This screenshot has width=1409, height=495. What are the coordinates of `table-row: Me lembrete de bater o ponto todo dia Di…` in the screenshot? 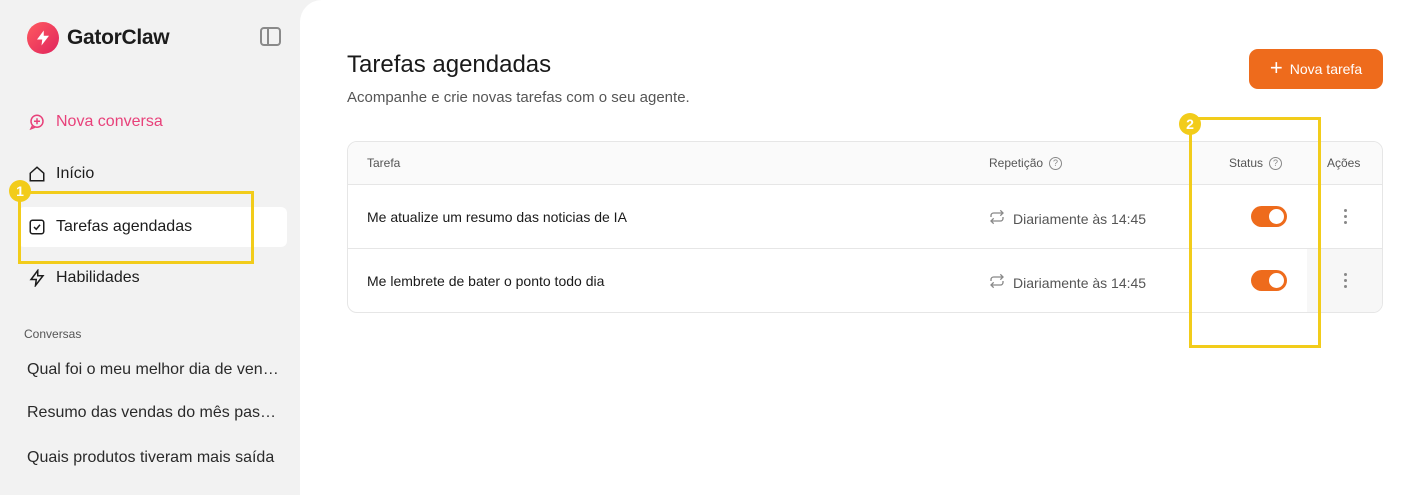 It's located at (865, 280).